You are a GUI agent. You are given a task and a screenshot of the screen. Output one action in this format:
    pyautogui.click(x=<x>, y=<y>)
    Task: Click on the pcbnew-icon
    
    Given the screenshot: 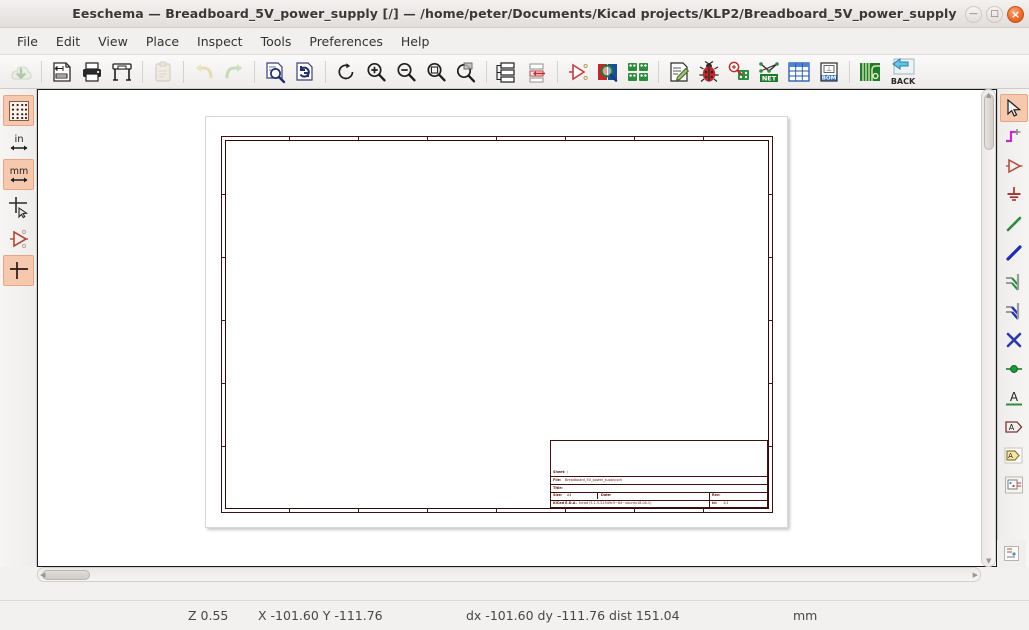 What is the action you would take?
    pyautogui.click(x=870, y=72)
    